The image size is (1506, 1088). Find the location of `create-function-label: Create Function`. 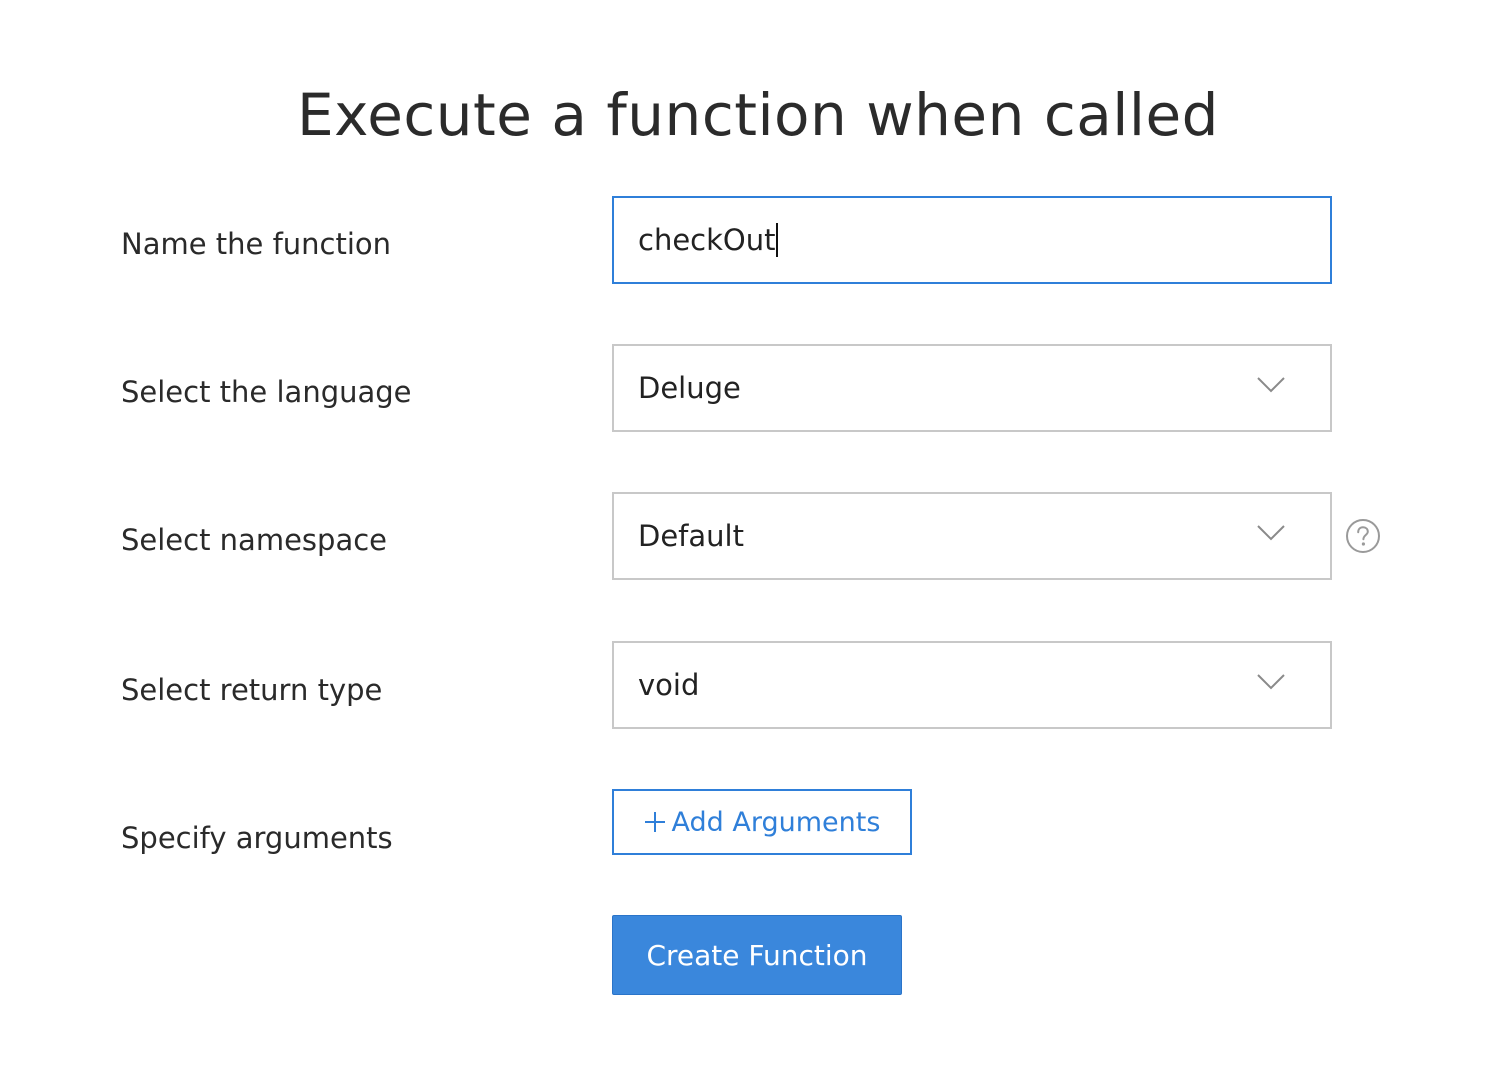

create-function-label: Create Function is located at coordinates (757, 955).